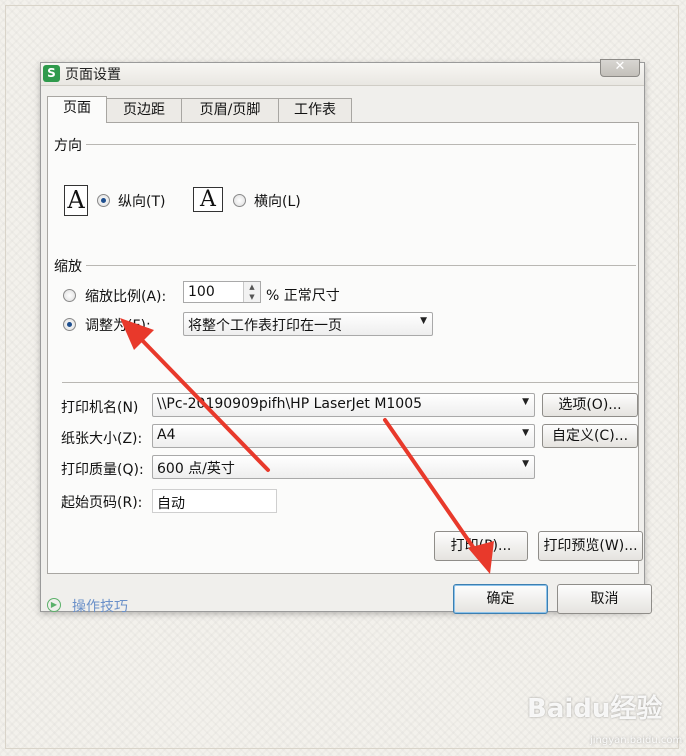 The width and height of the screenshot is (686, 756). Describe the element at coordinates (361, 265) in the screenshot. I see `scaling-divider` at that location.